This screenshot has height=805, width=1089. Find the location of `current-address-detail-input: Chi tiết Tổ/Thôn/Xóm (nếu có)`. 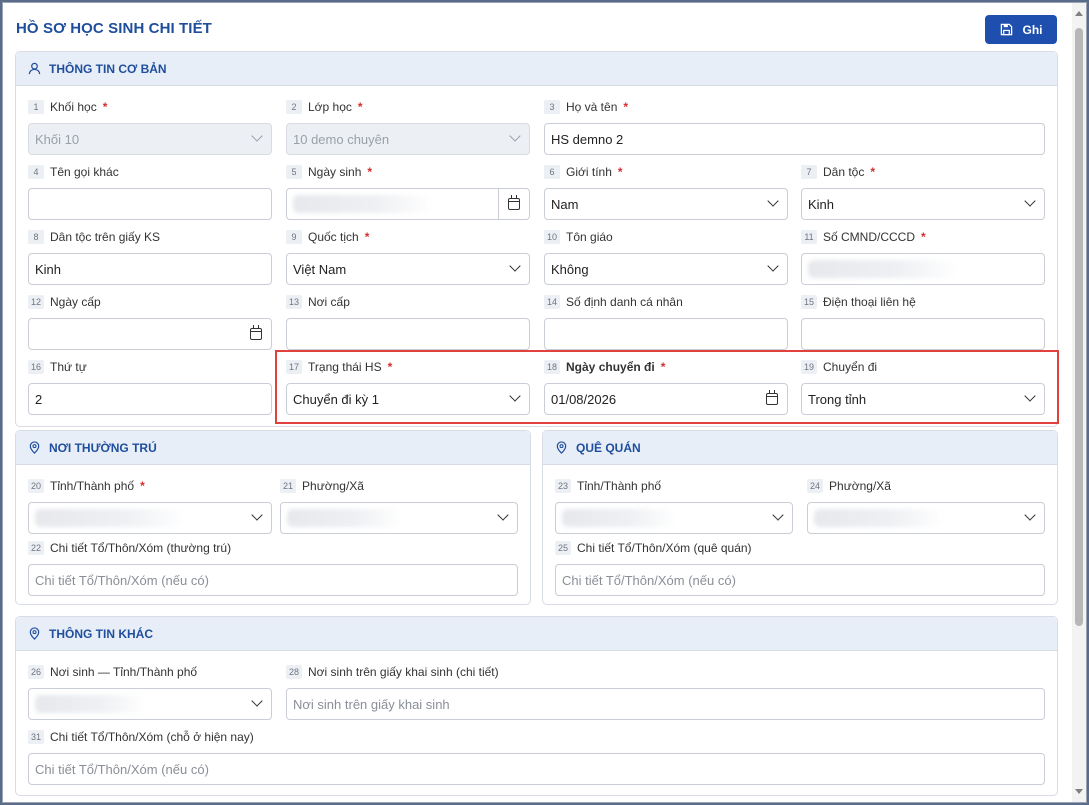

current-address-detail-input: Chi tiết Tổ/Thôn/Xóm (nếu có) is located at coordinates (536, 769).